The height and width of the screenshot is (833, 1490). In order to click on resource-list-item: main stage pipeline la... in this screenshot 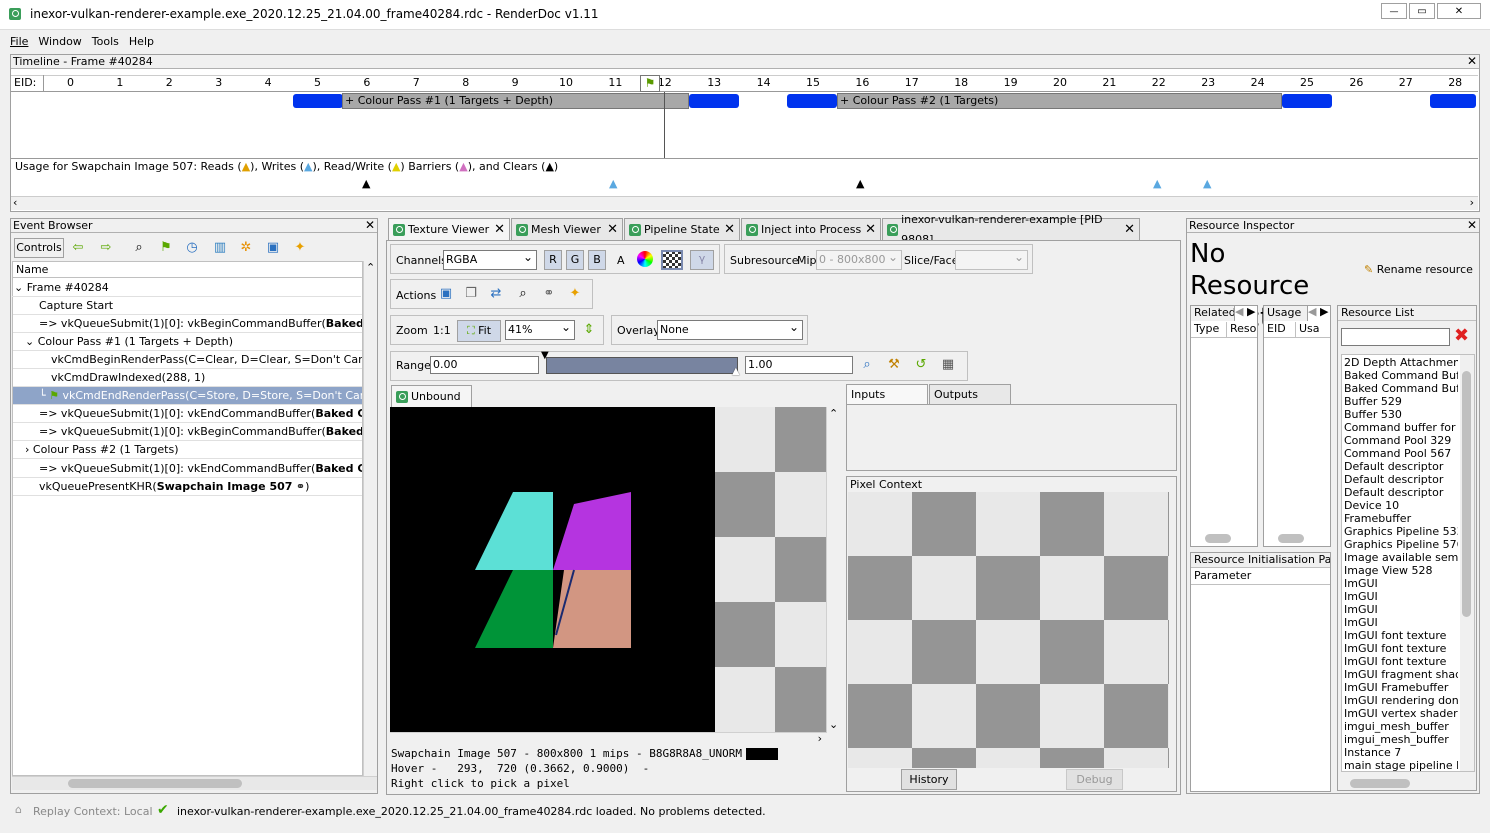, I will do `click(1401, 765)`.